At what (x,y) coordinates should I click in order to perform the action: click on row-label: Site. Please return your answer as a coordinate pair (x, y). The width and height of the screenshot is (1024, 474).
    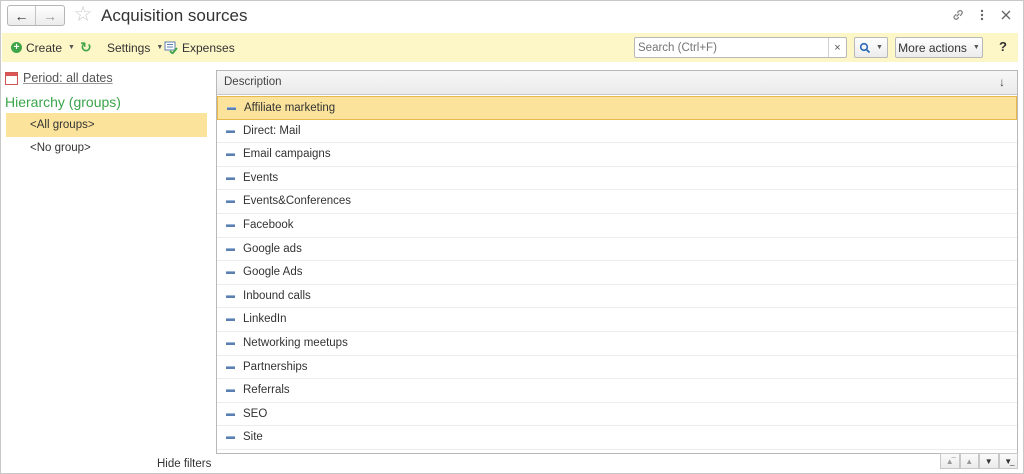
    Looking at the image, I should click on (253, 437).